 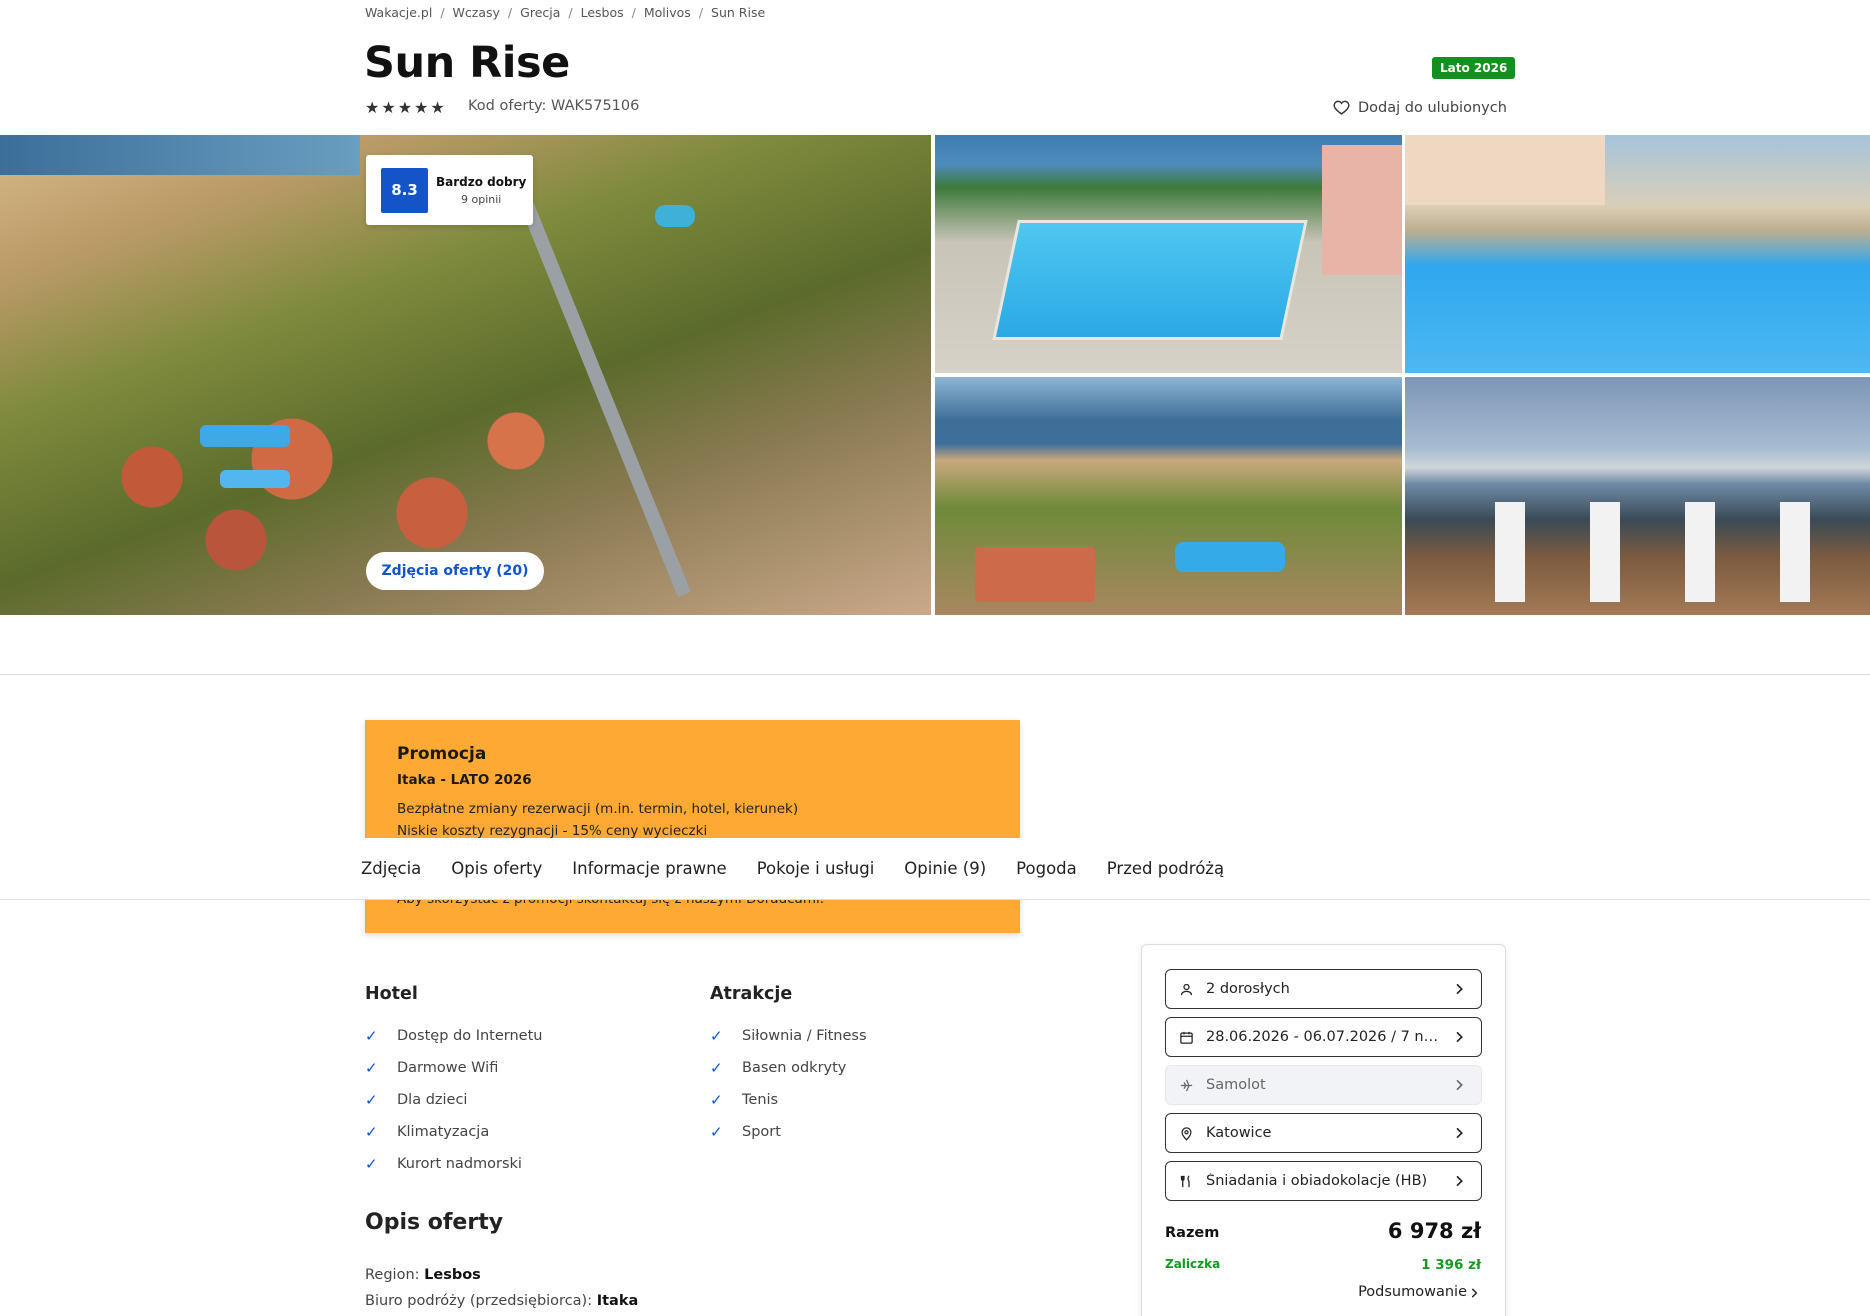 I want to click on attractions-title: Atrakcje, so click(x=751, y=994).